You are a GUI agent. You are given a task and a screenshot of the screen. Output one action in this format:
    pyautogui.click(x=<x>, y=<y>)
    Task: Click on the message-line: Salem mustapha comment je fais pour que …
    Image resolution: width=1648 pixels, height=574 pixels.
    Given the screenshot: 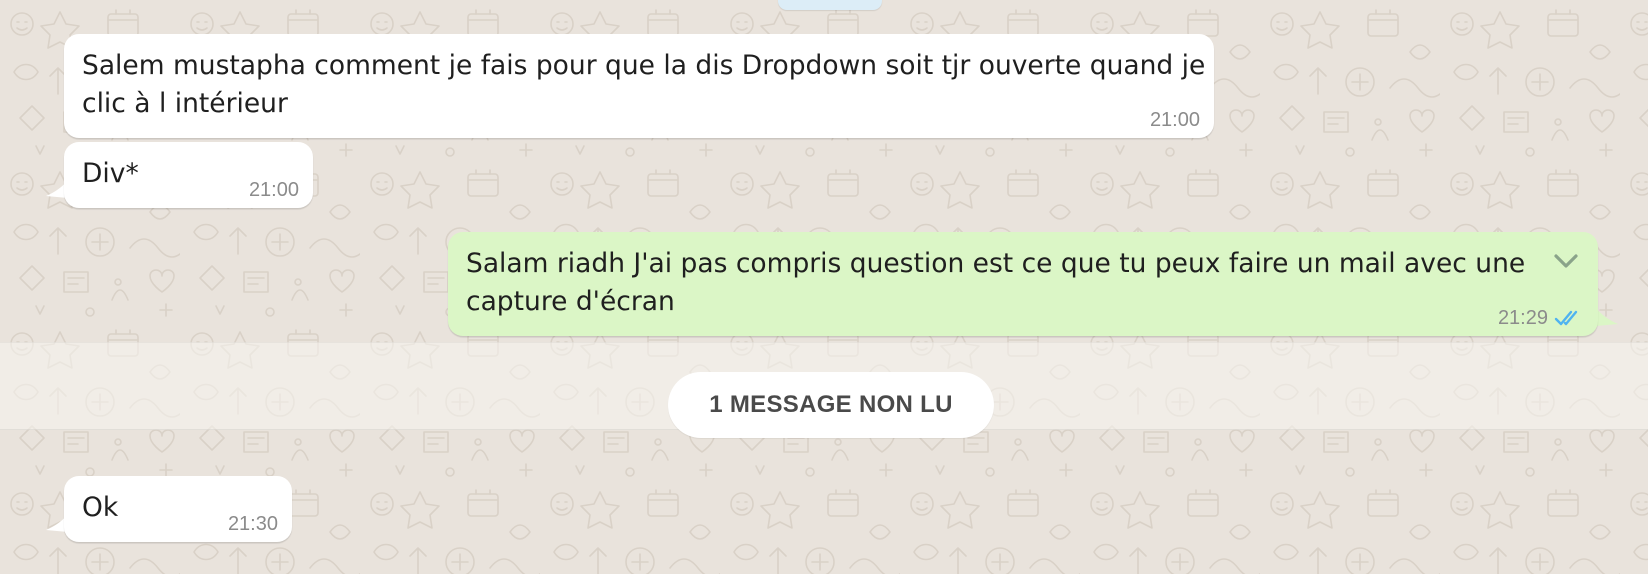 What is the action you would take?
    pyautogui.click(x=644, y=65)
    